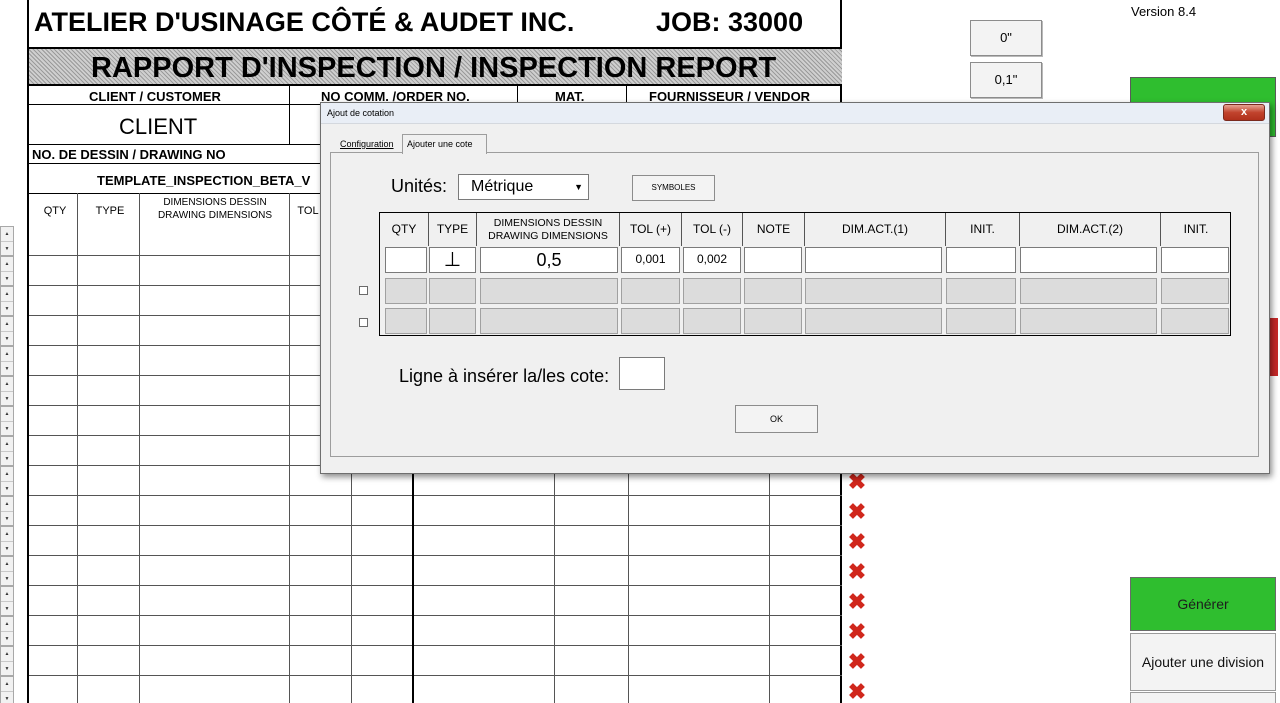  I want to click on row1-tol-minus-input: 0,002, so click(712, 260).